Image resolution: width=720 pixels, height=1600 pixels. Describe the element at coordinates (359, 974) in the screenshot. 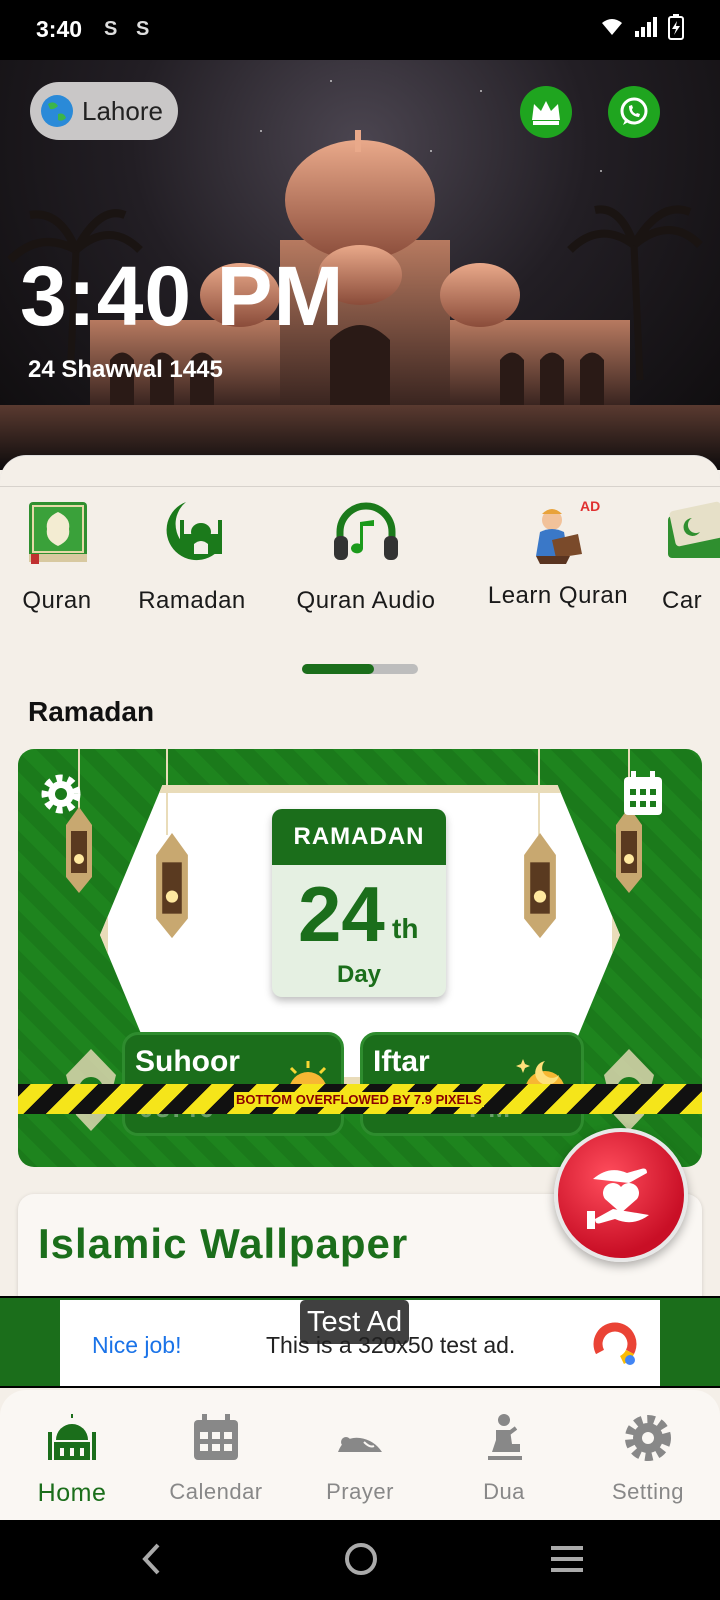

I see `ramadan-day-label: Day` at that location.